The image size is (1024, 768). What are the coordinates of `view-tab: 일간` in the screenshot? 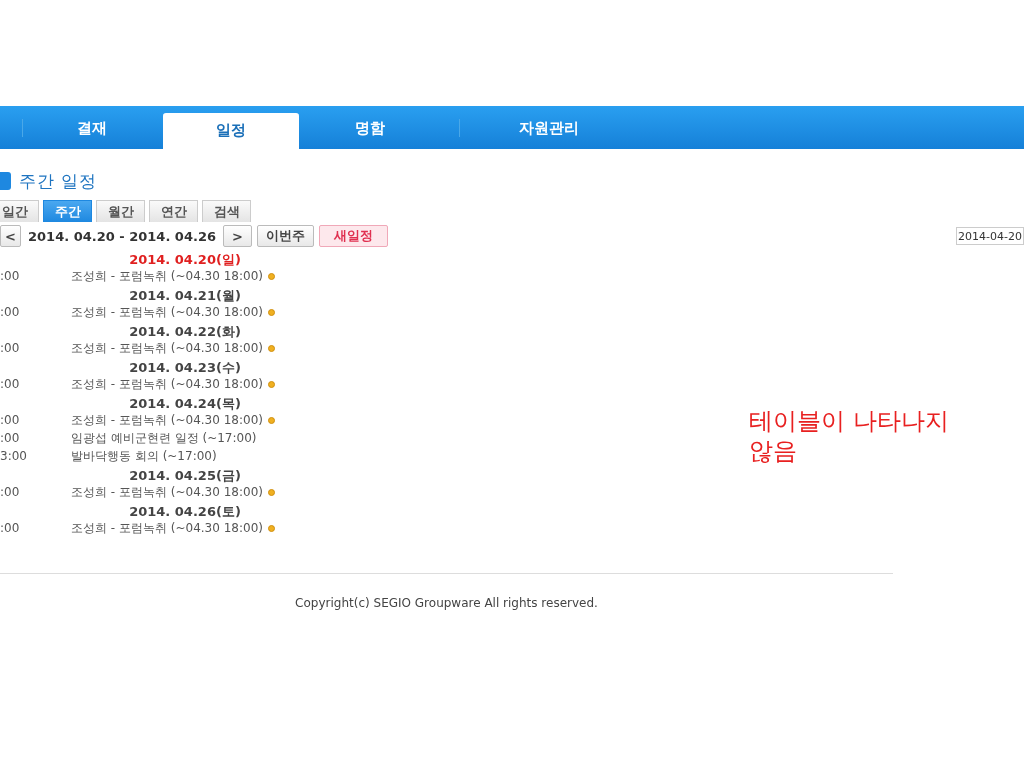 It's located at (19, 211).